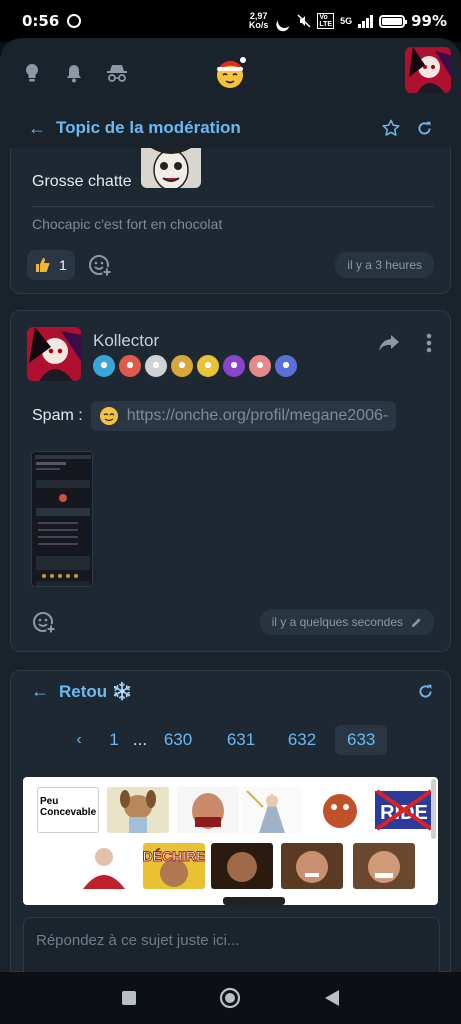 This screenshot has height=1024, width=461. I want to click on sticker-dechire: DÉCHIRE, so click(174, 866).